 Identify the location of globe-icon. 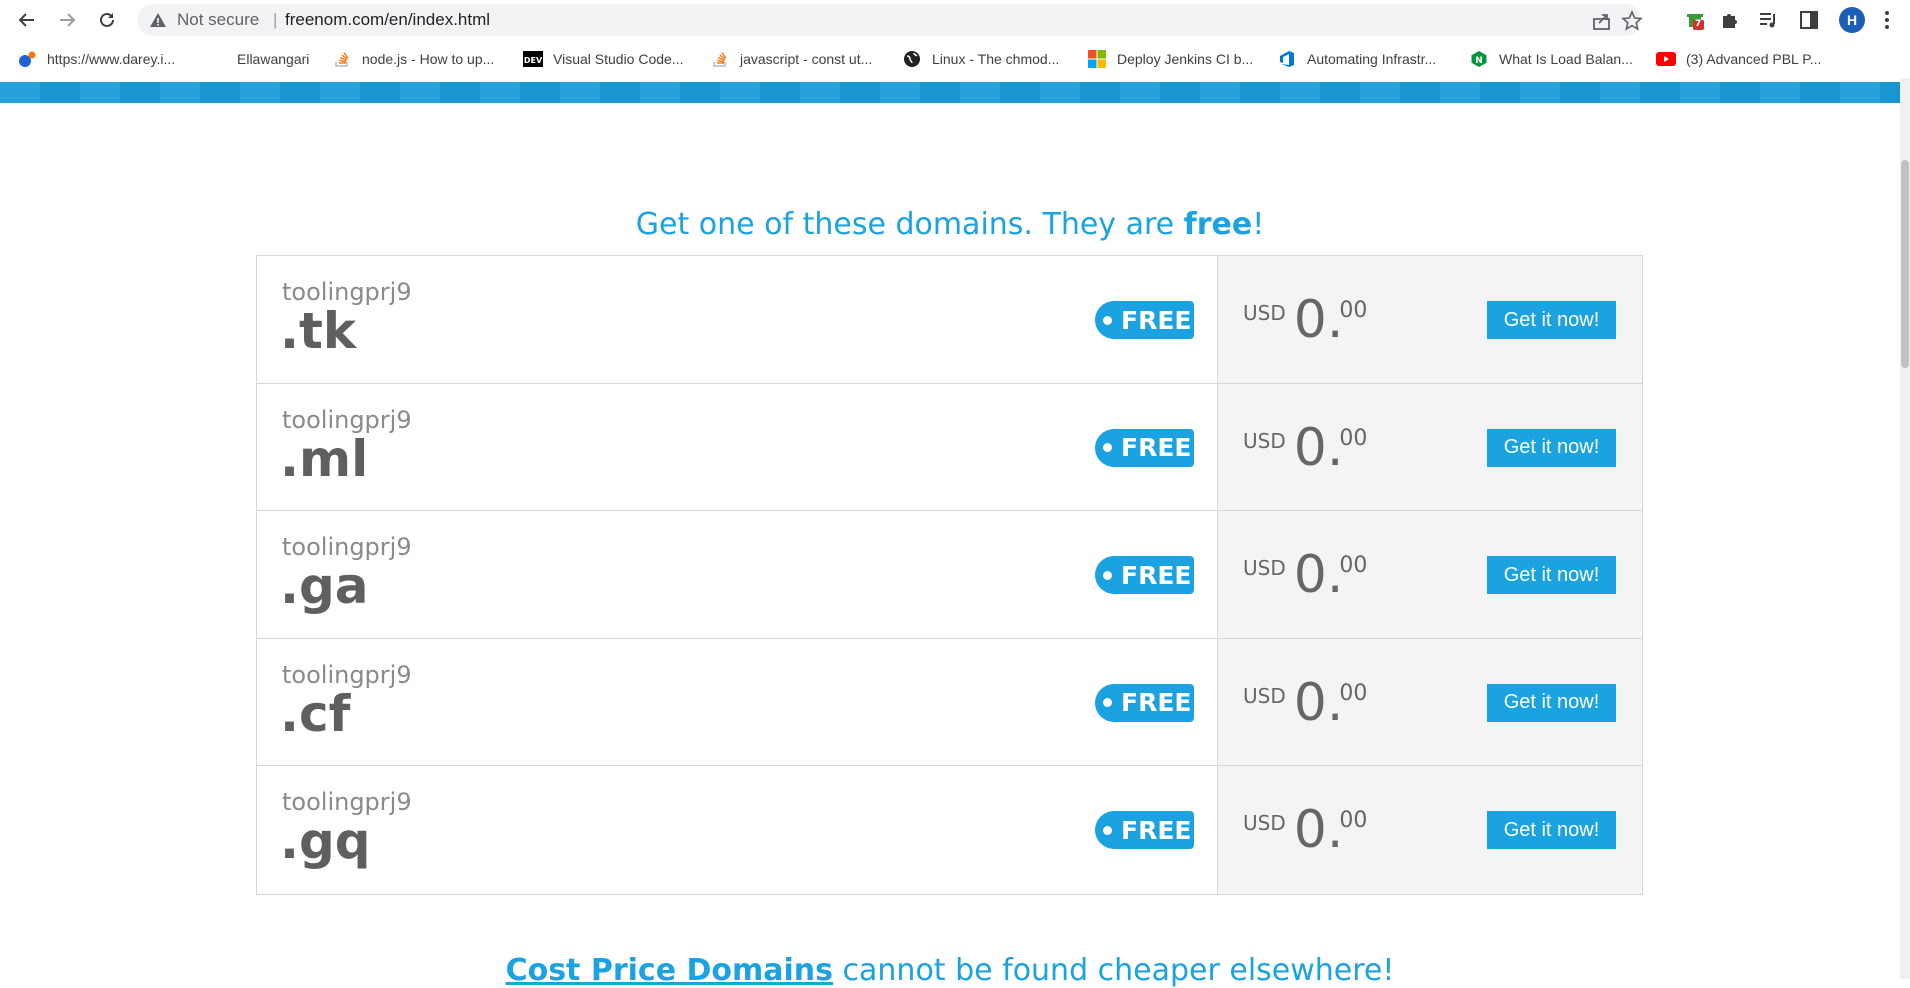
(912, 59).